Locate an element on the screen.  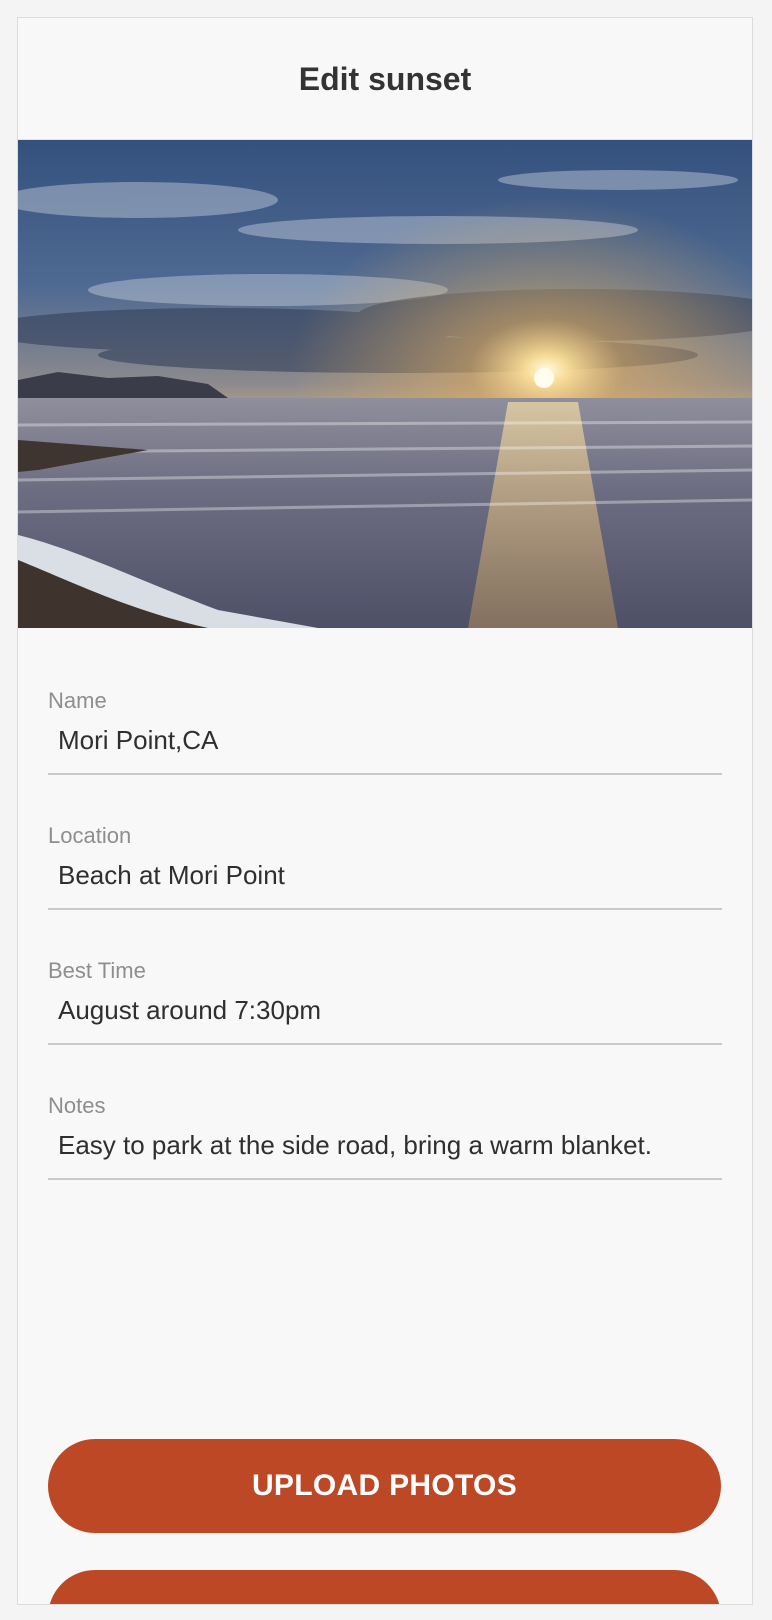
page-title: Edit sunset is located at coordinates (385, 79).